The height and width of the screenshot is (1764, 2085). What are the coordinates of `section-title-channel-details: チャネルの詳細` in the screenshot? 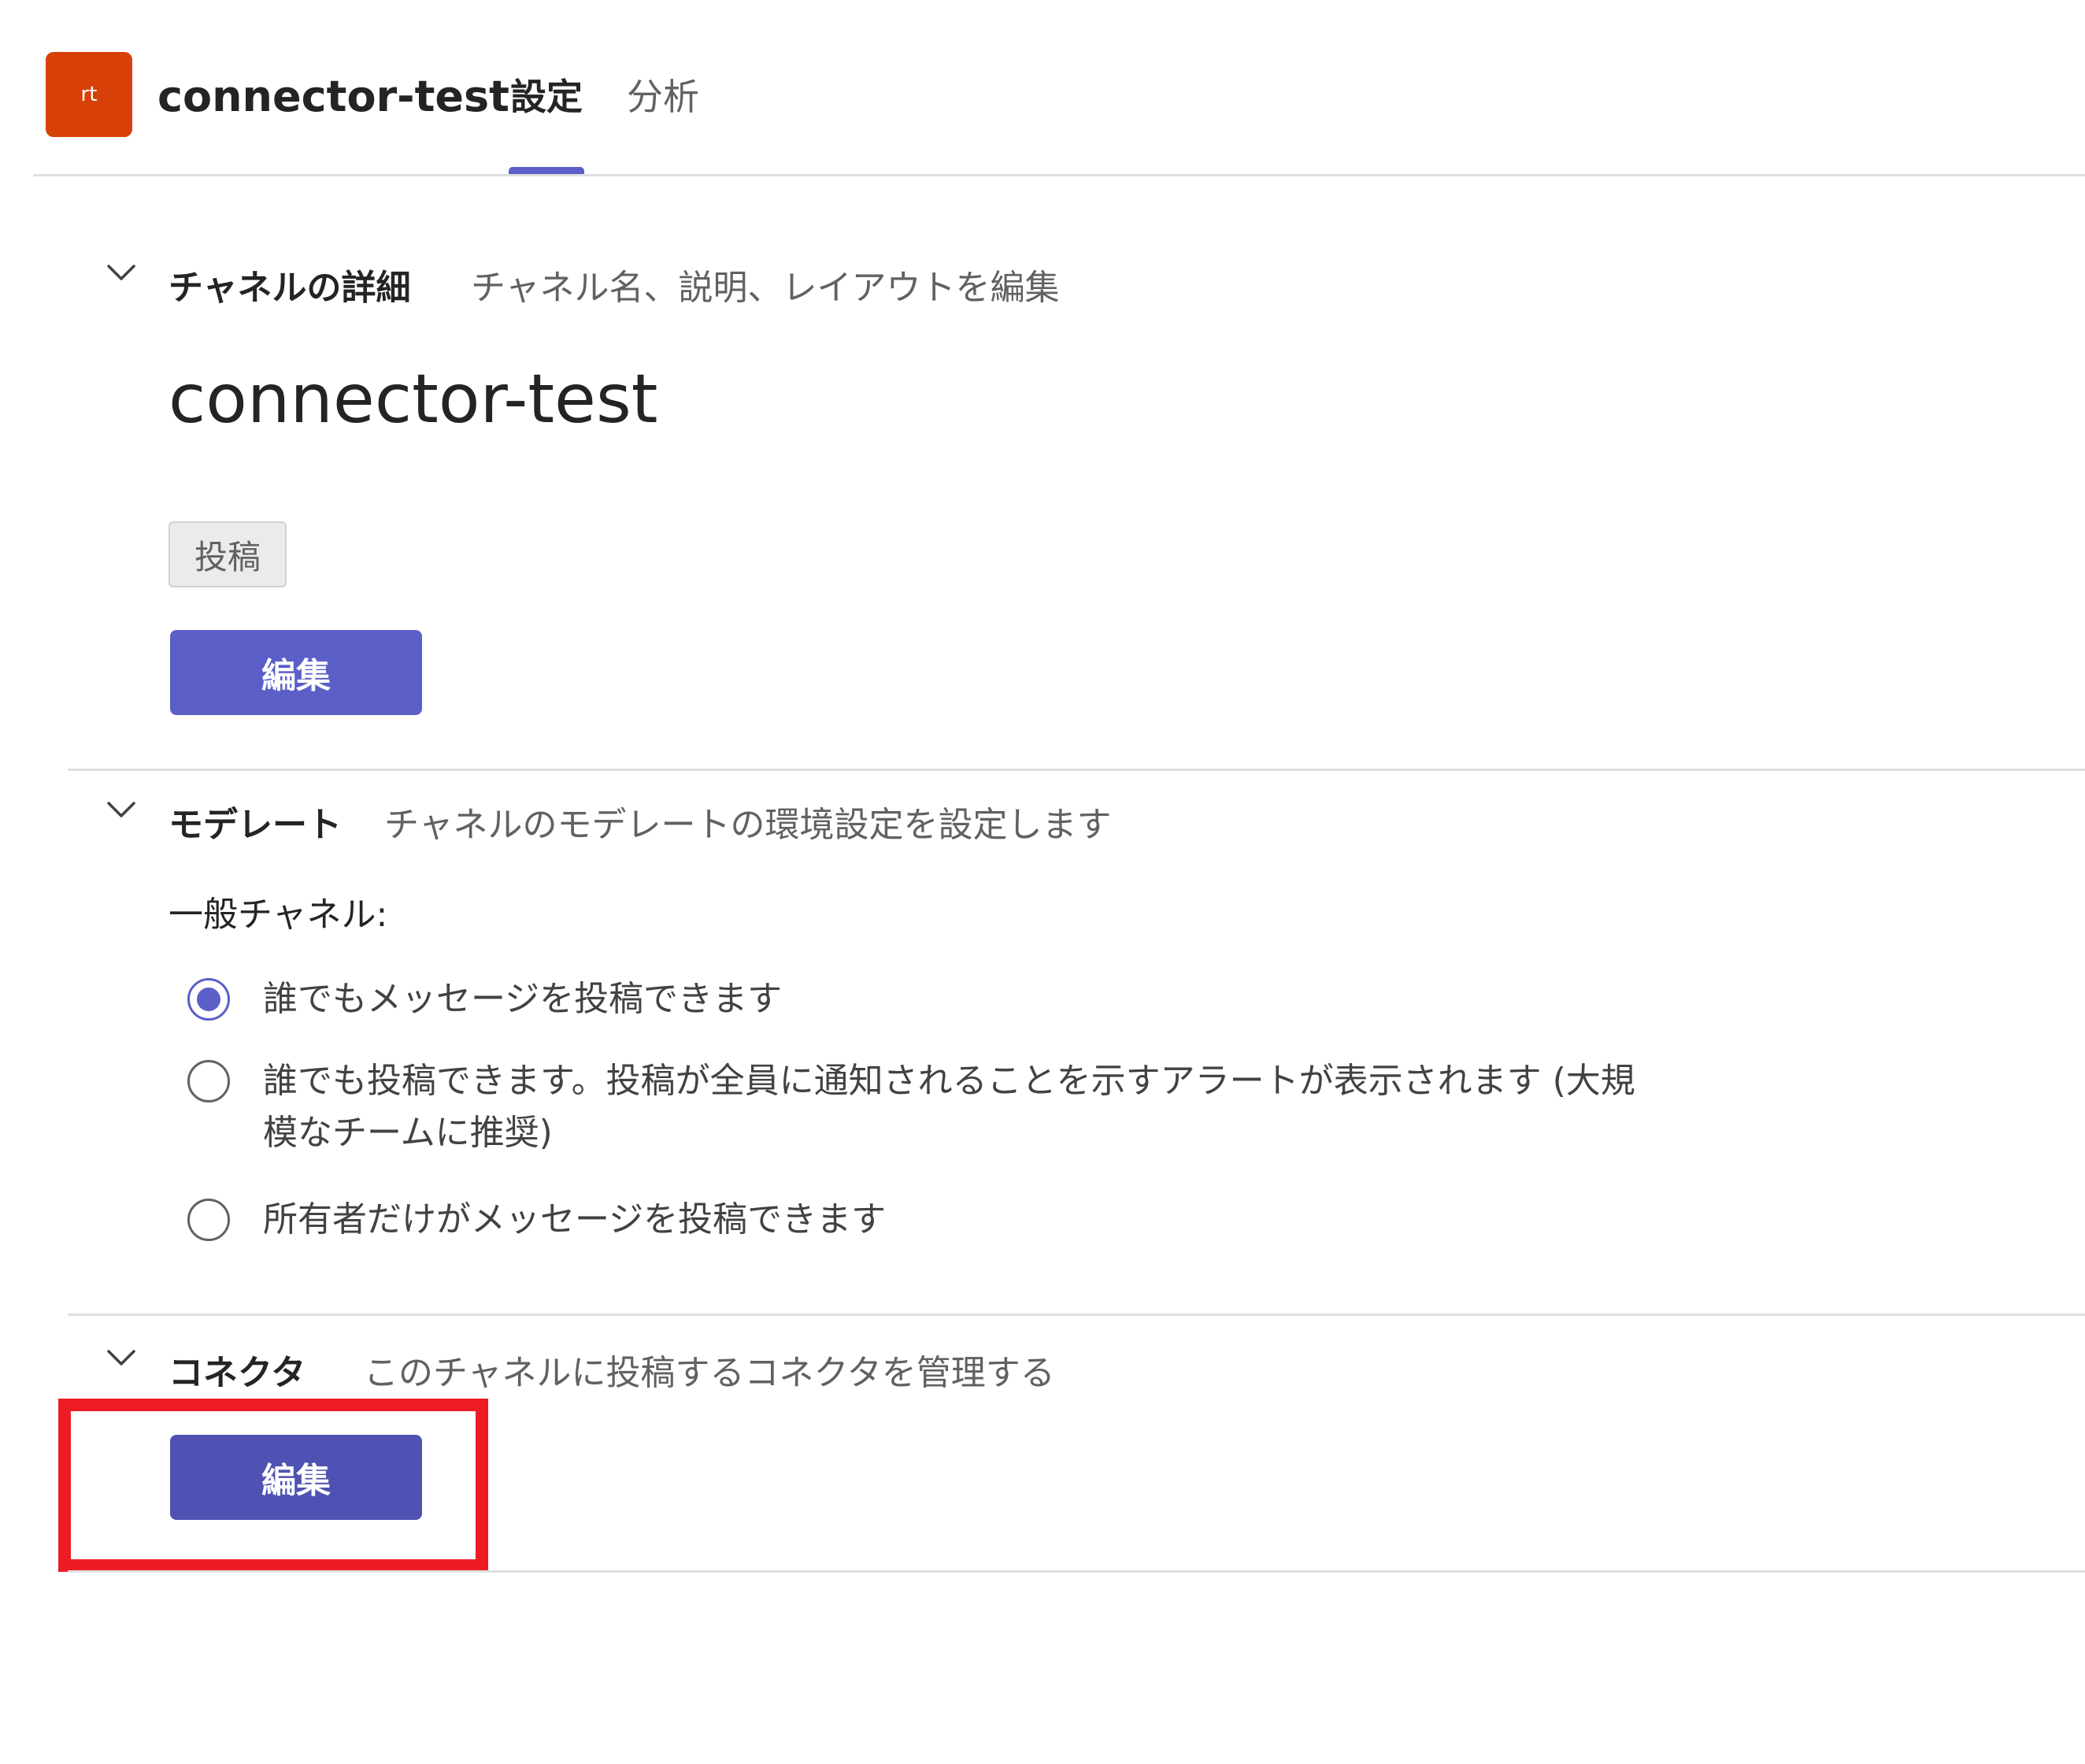 It's located at (290, 288).